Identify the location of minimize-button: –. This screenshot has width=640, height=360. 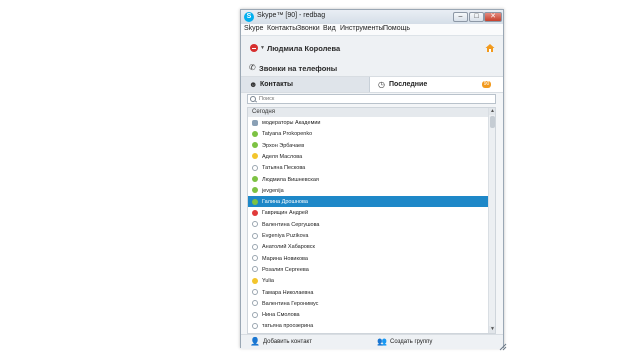
(460, 17).